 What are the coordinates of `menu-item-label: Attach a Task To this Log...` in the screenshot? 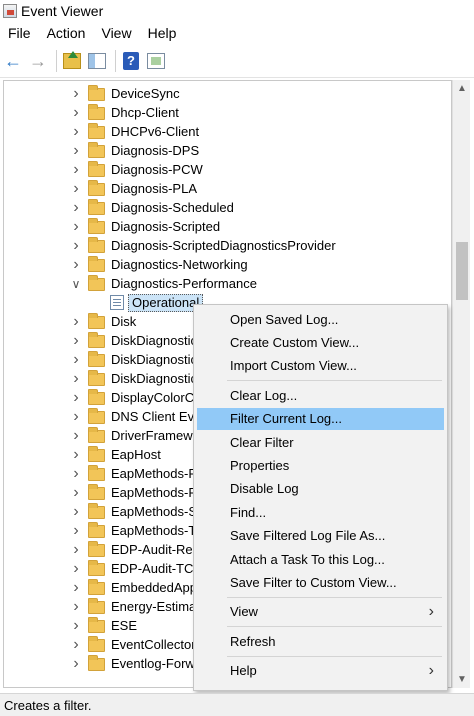 It's located at (307, 559).